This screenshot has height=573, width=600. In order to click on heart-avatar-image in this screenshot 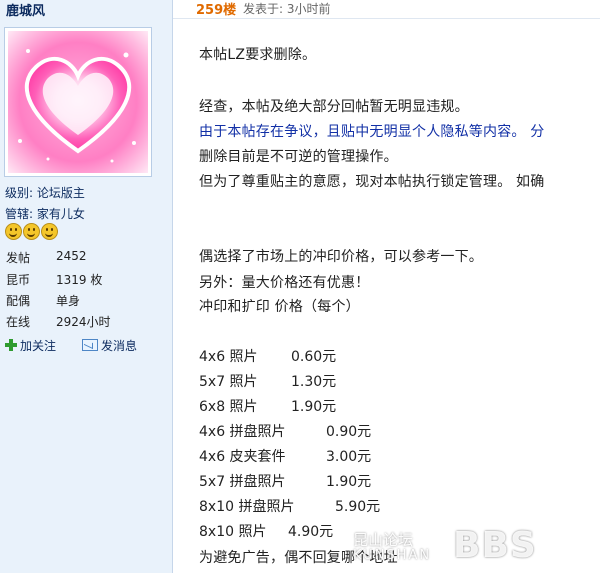, I will do `click(78, 102)`.